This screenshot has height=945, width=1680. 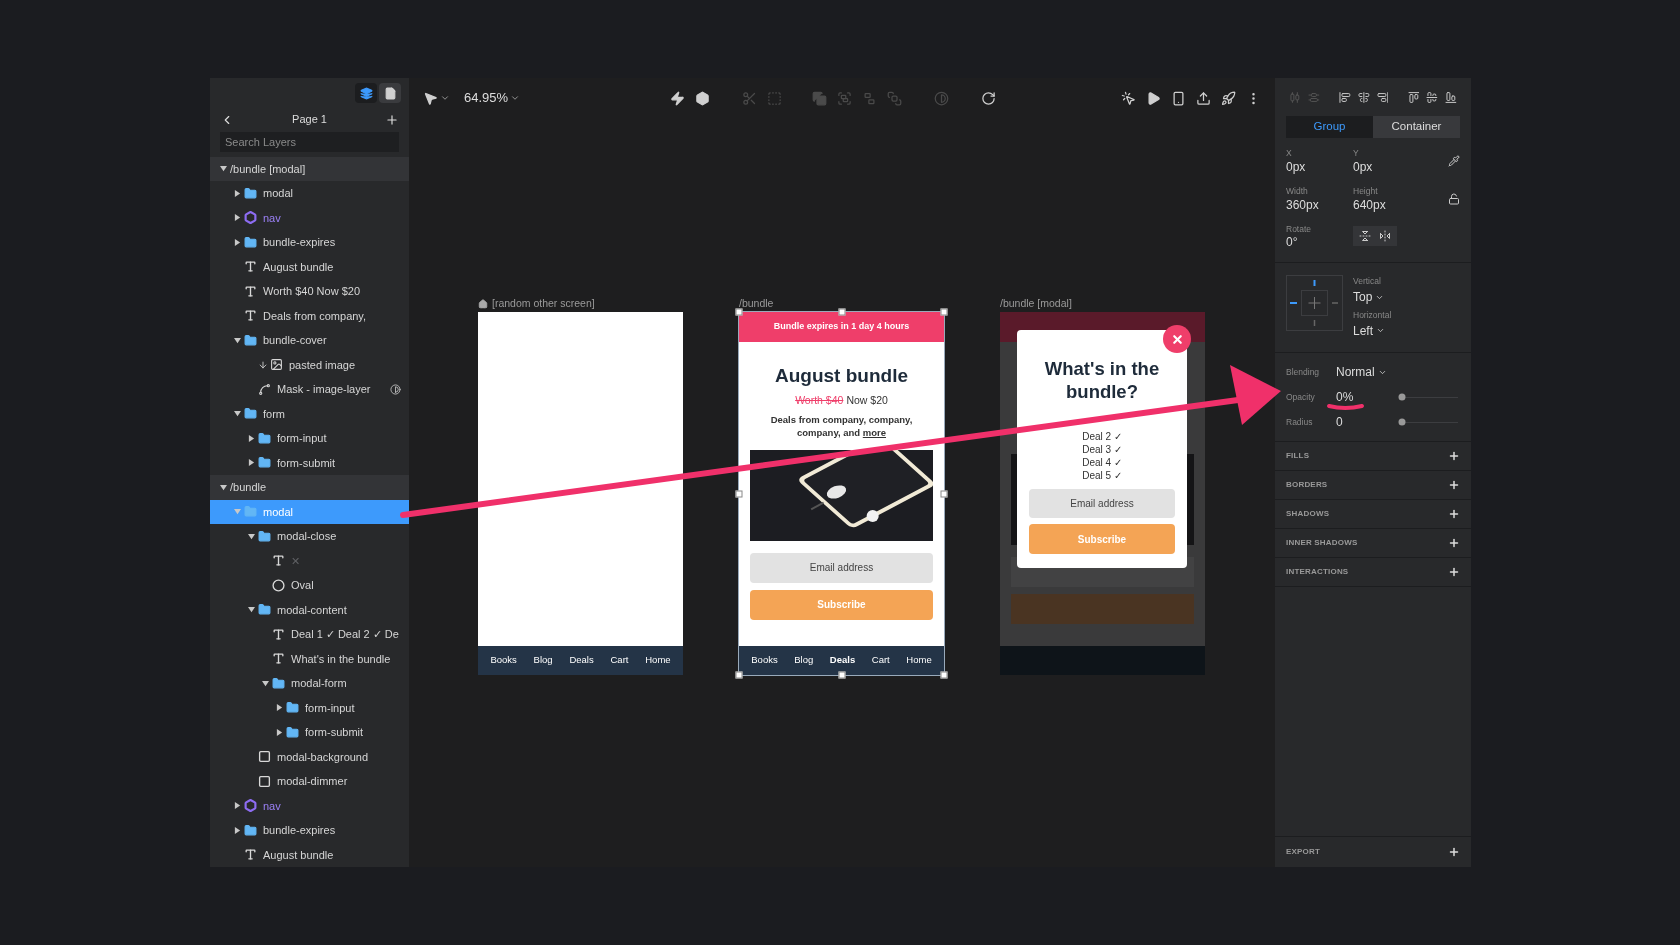 What do you see at coordinates (874, 432) in the screenshot?
I see `more-link: more` at bounding box center [874, 432].